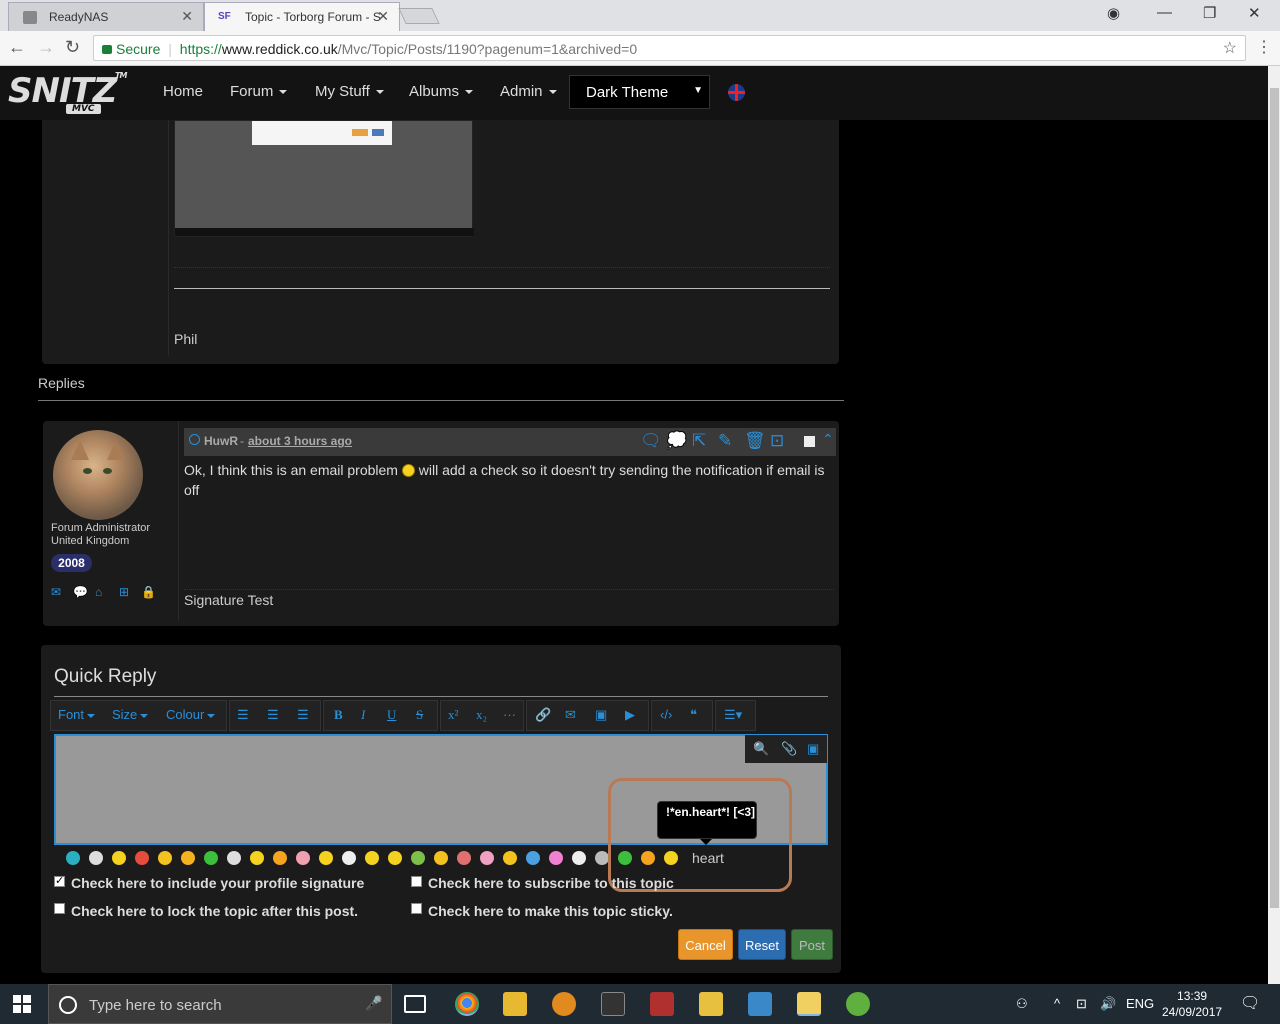 The height and width of the screenshot is (1024, 1280). I want to click on theme-select: Dark Theme ▼, so click(639, 92).